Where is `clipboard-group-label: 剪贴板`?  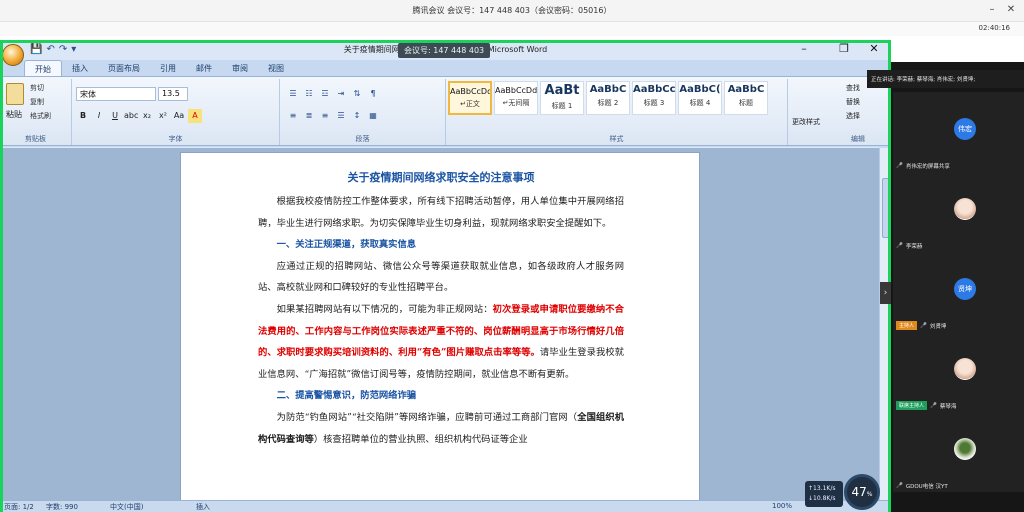 clipboard-group-label: 剪贴板 is located at coordinates (35, 139).